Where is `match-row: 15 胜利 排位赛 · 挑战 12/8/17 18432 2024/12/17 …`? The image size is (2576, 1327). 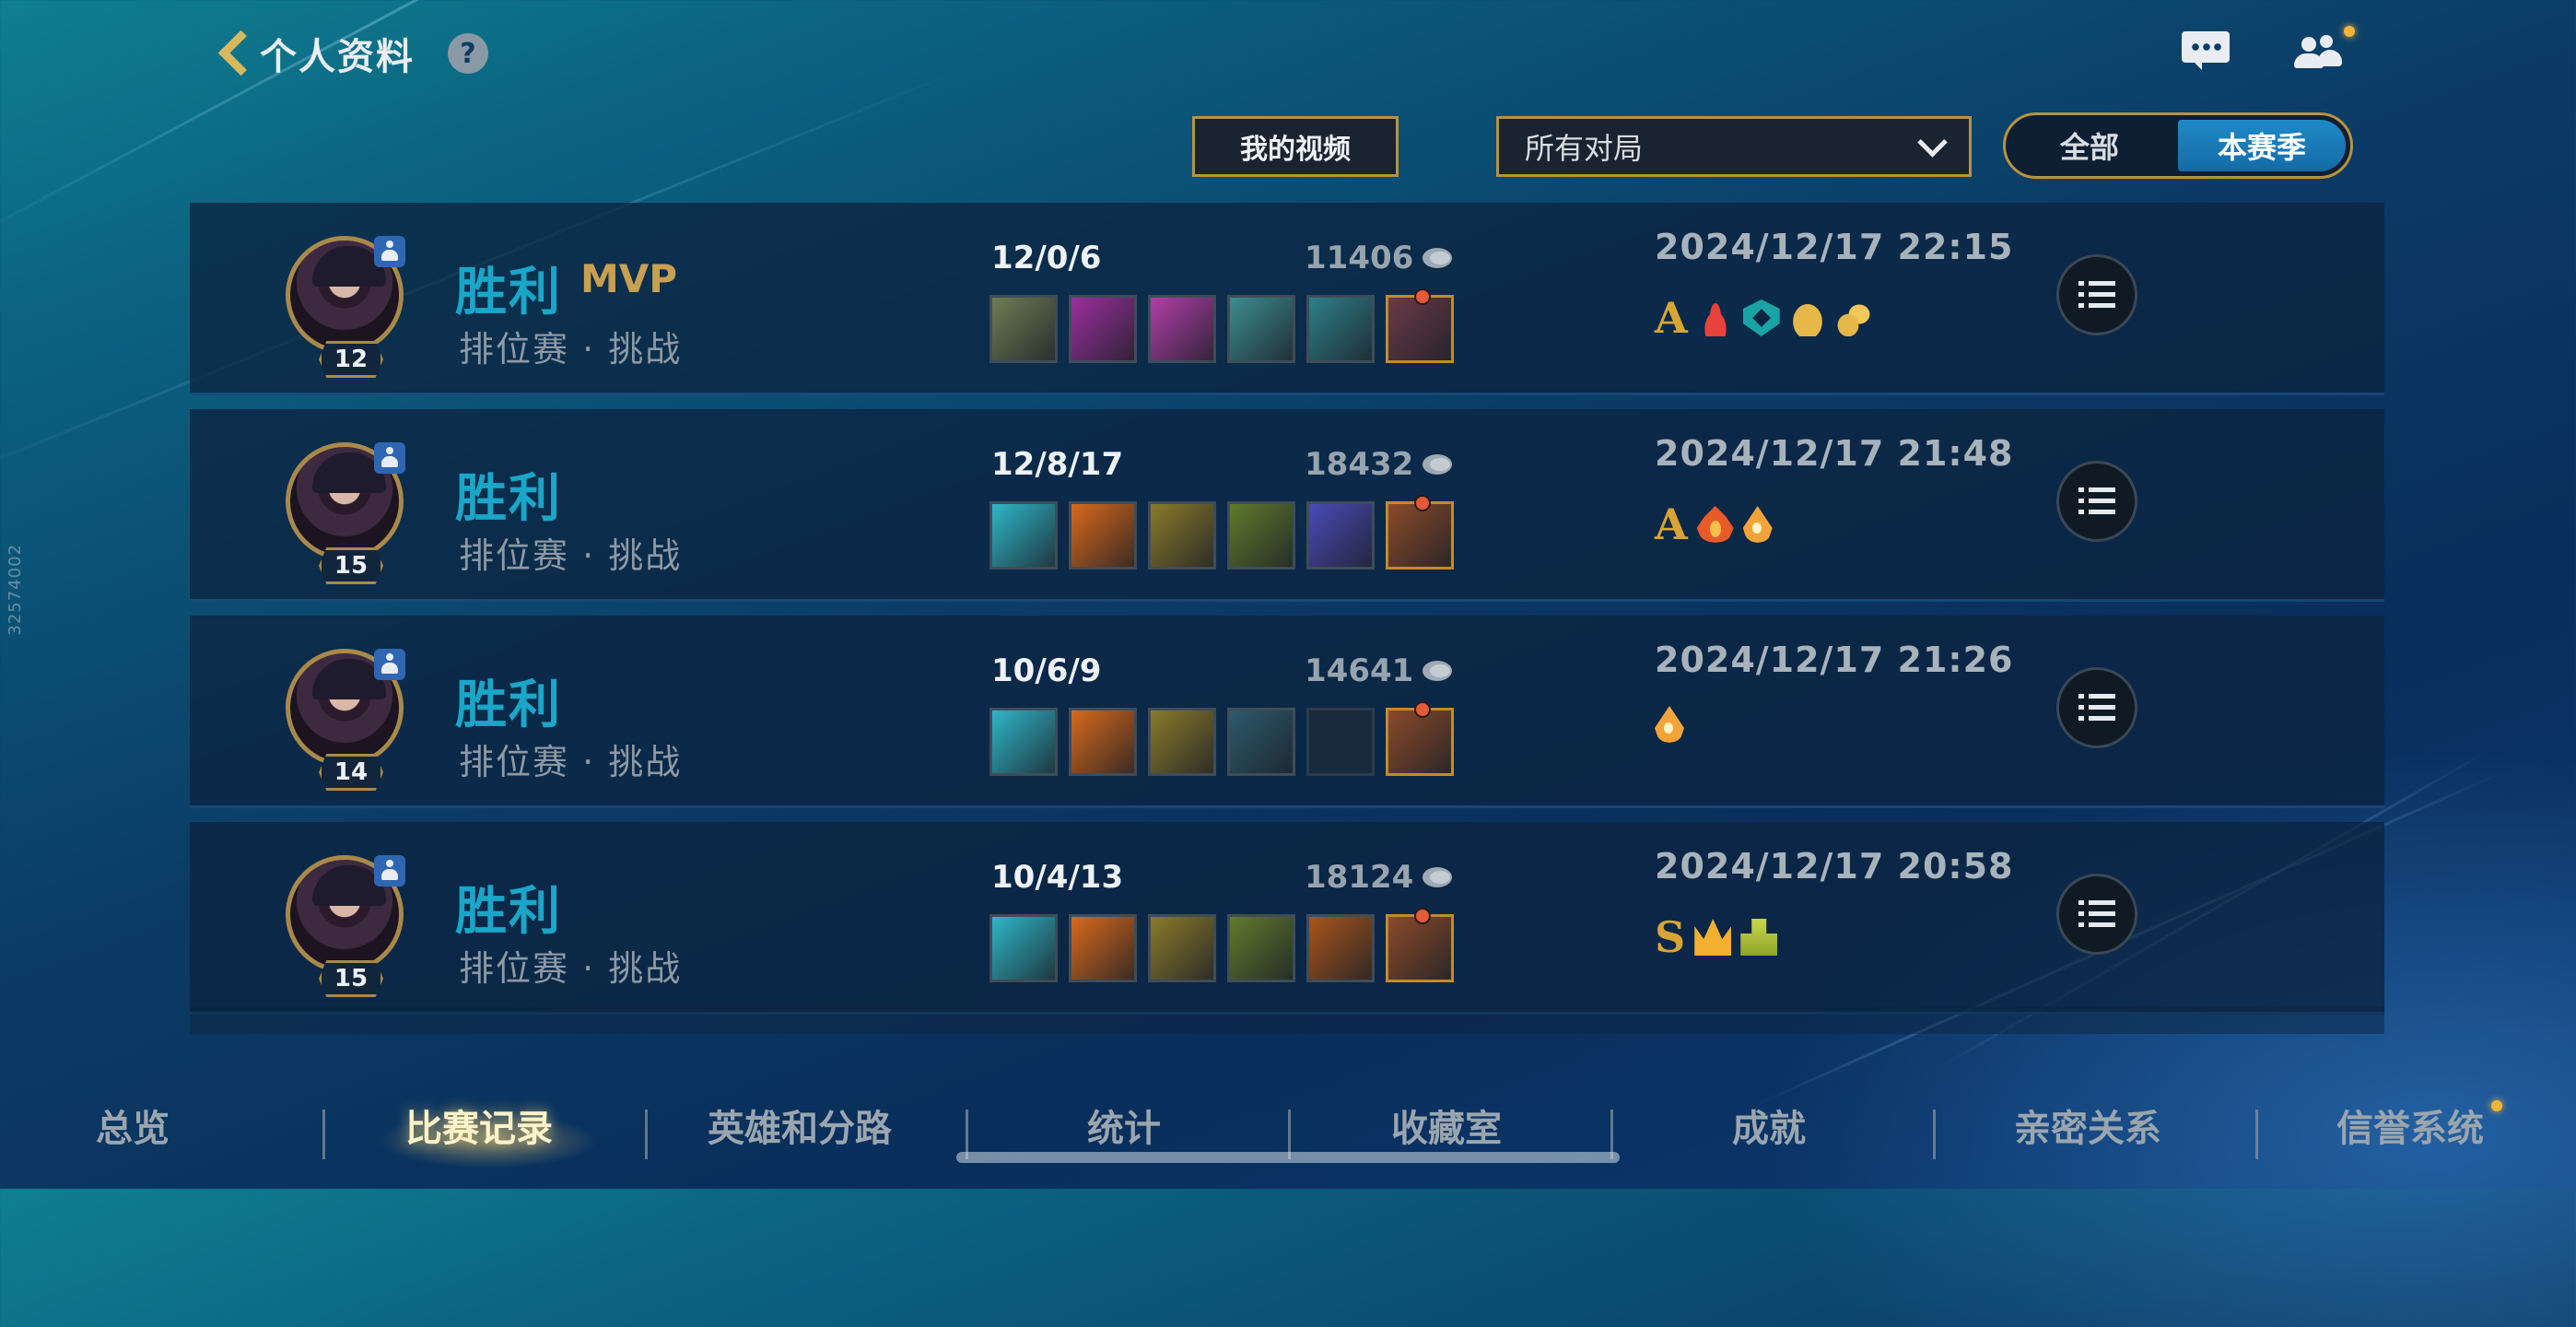 match-row: 15 胜利 排位赛 · 挑战 12/8/17 18432 2024/12/17 … is located at coordinates (1287, 505).